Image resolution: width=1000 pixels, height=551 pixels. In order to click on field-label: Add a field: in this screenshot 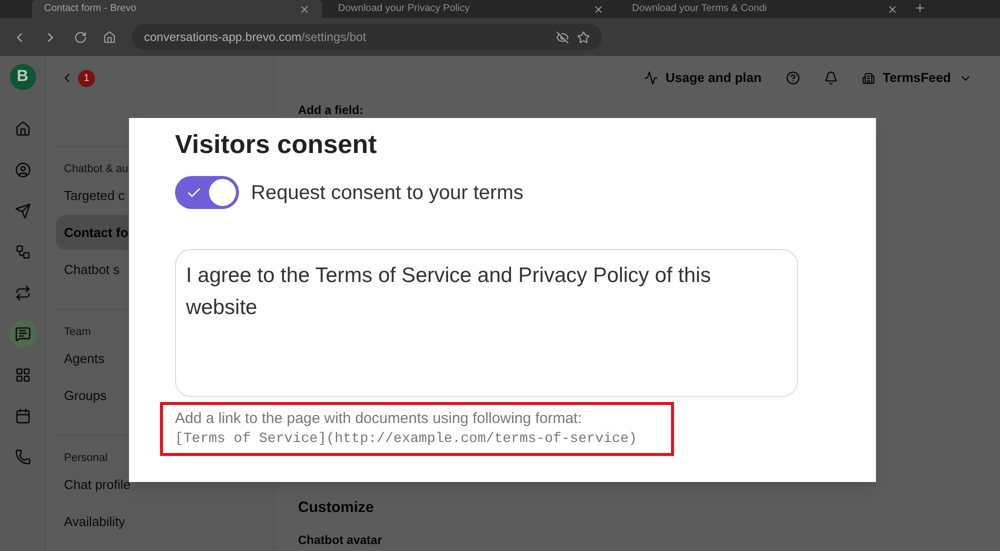, I will do `click(331, 110)`.